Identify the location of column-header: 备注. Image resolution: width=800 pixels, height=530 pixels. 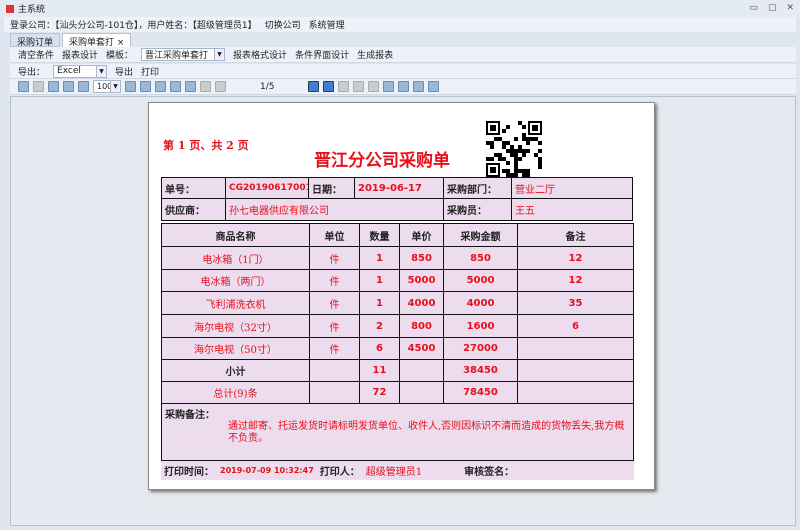
(575, 235).